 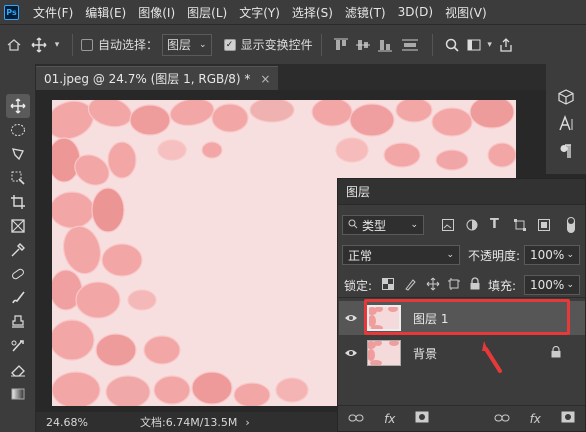 What do you see at coordinates (433, 284) in the screenshot?
I see `lock-position-icon` at bounding box center [433, 284].